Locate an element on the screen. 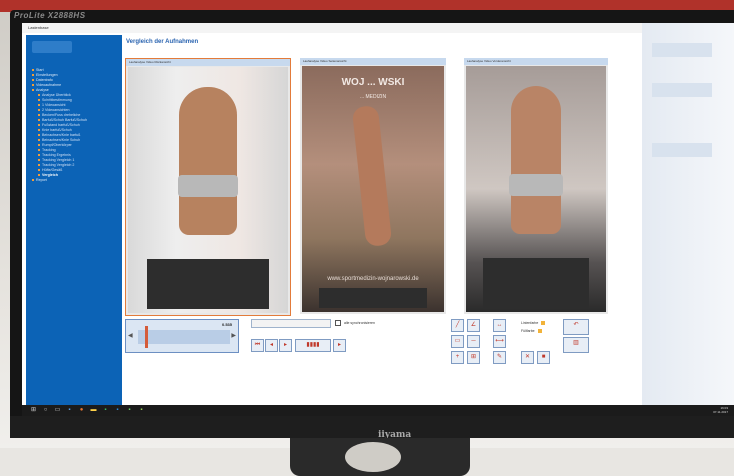 This screenshot has width=734, height=476. line-color-swatch is located at coordinates (543, 323).